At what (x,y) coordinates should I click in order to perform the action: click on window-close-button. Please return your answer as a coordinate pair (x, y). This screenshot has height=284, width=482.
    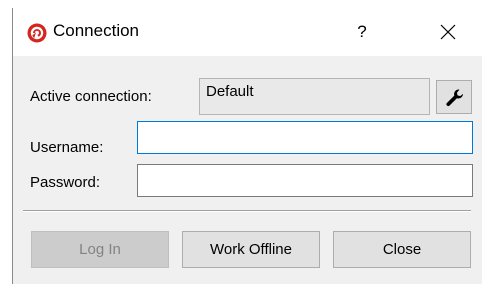
    Looking at the image, I should click on (448, 32).